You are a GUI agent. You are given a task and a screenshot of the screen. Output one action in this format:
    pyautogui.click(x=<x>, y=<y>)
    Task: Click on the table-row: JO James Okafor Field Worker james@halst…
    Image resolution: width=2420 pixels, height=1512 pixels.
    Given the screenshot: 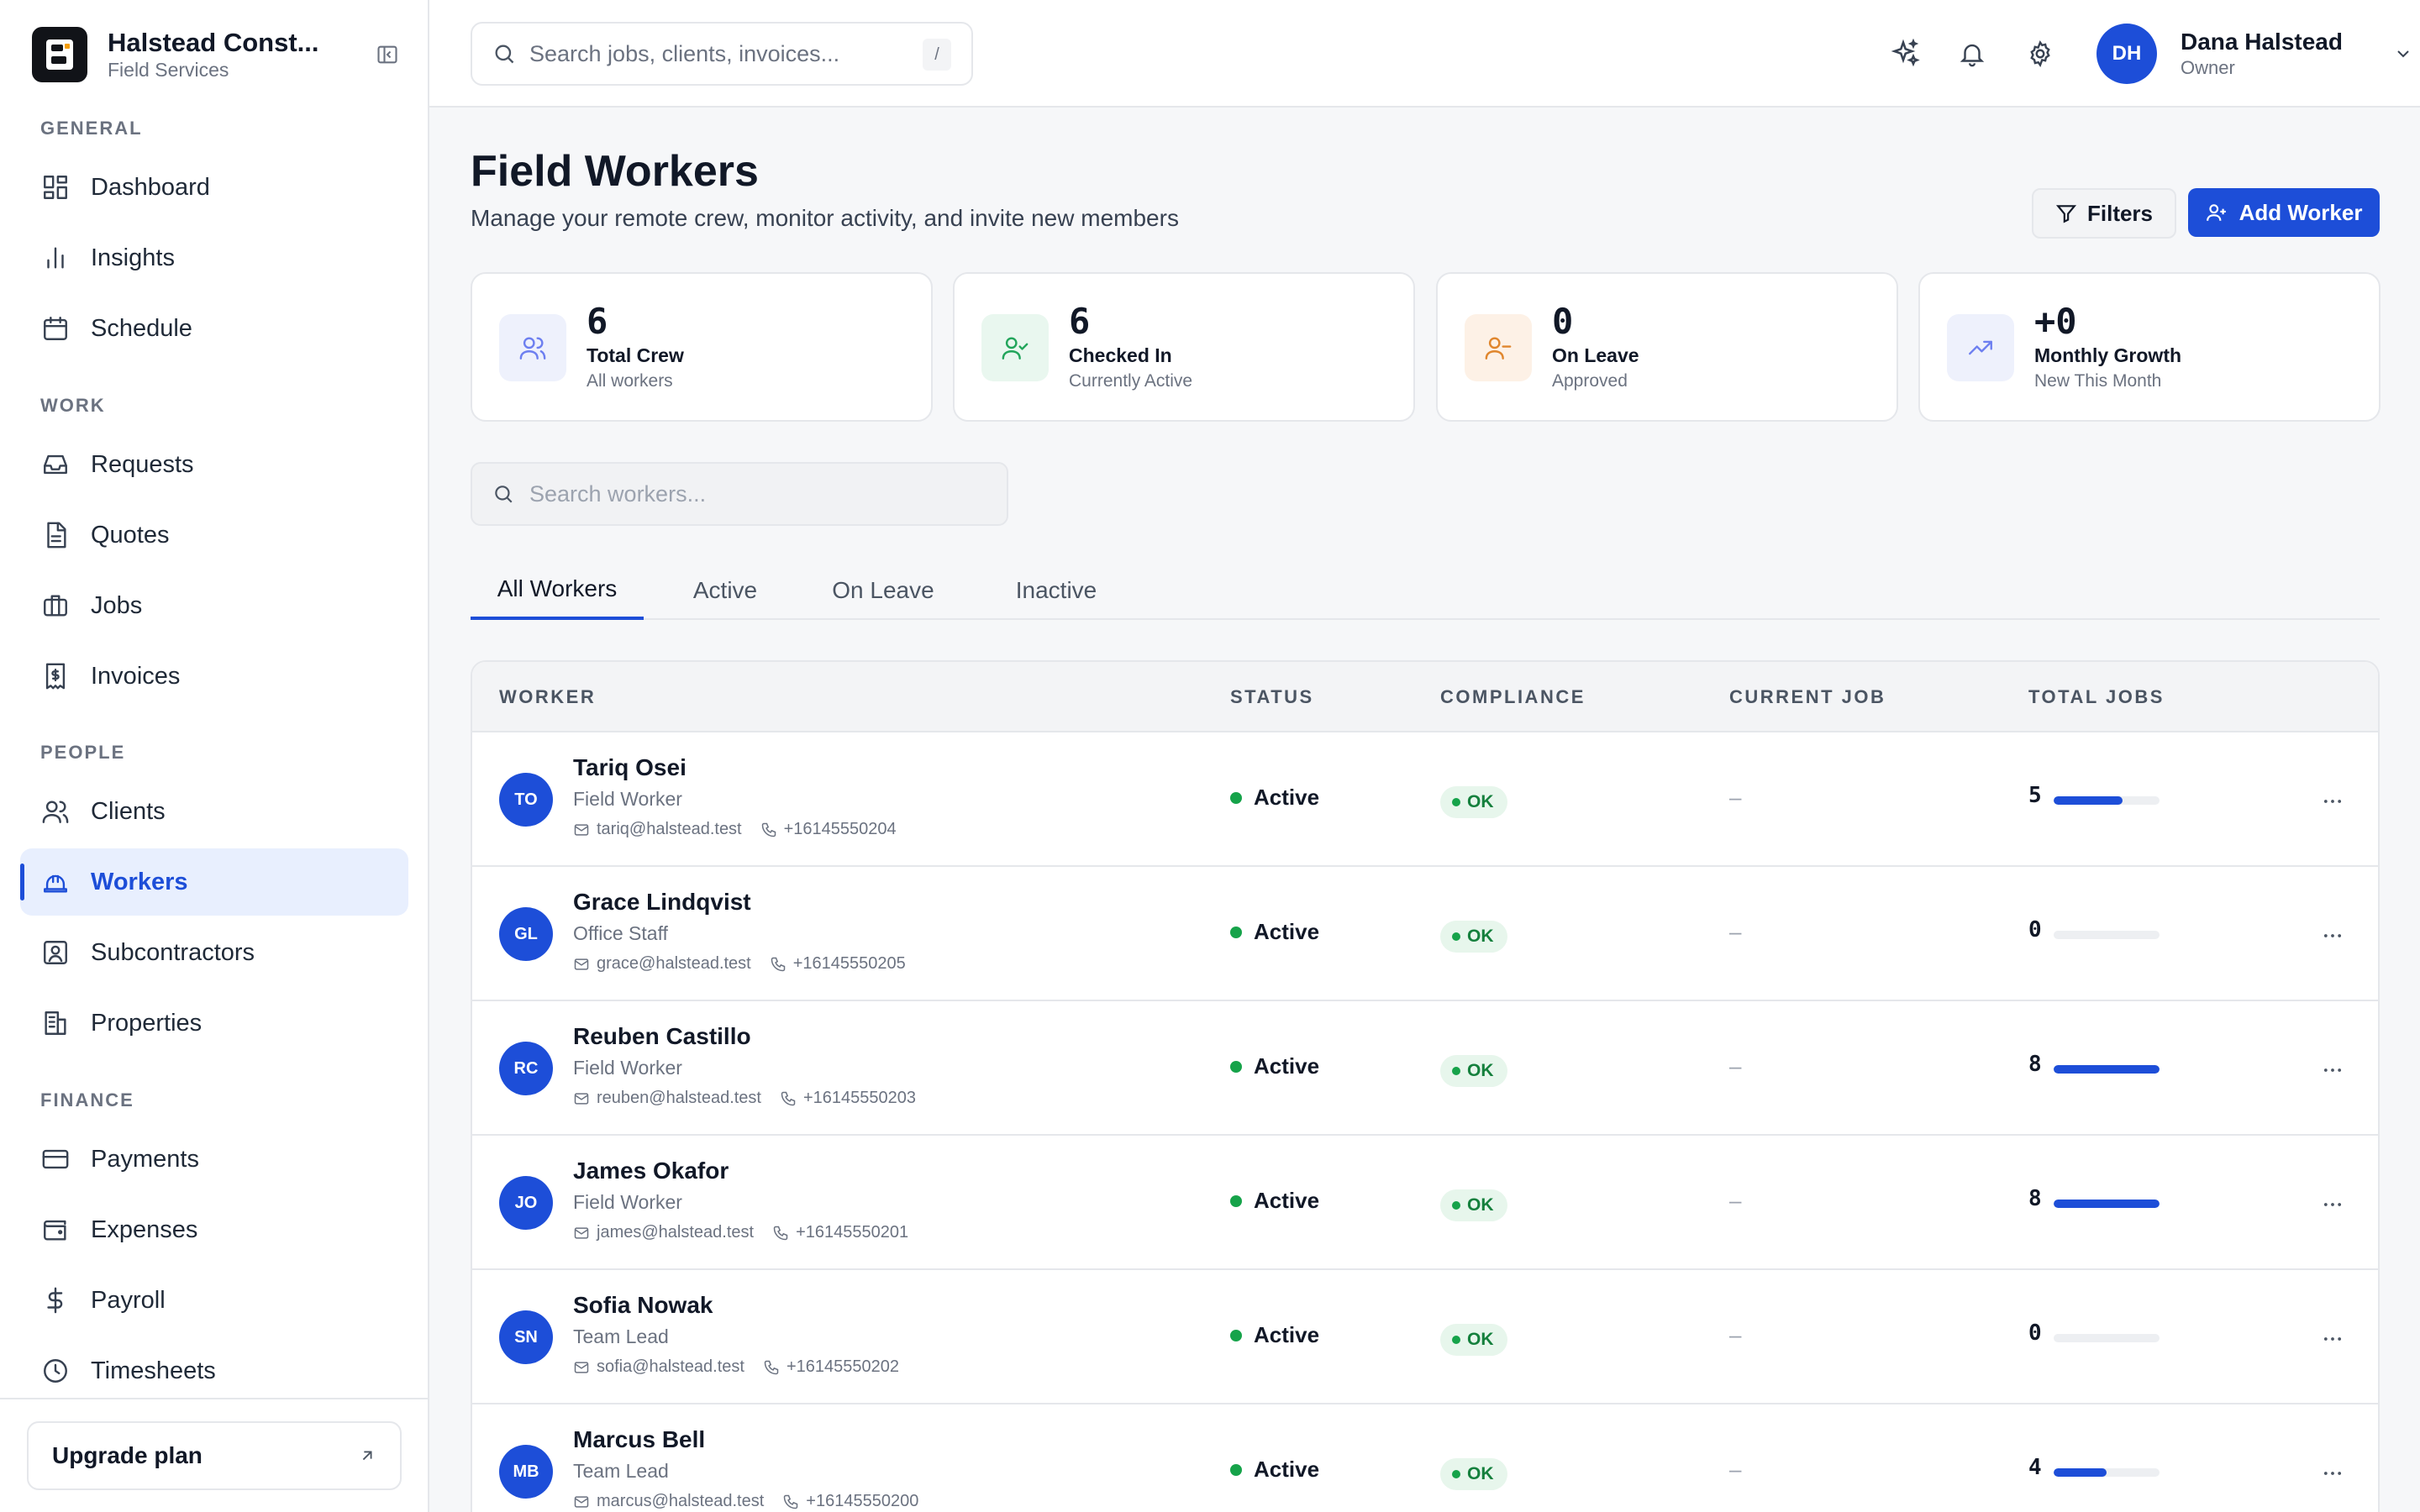 What is the action you would take?
    pyautogui.click(x=1425, y=1203)
    